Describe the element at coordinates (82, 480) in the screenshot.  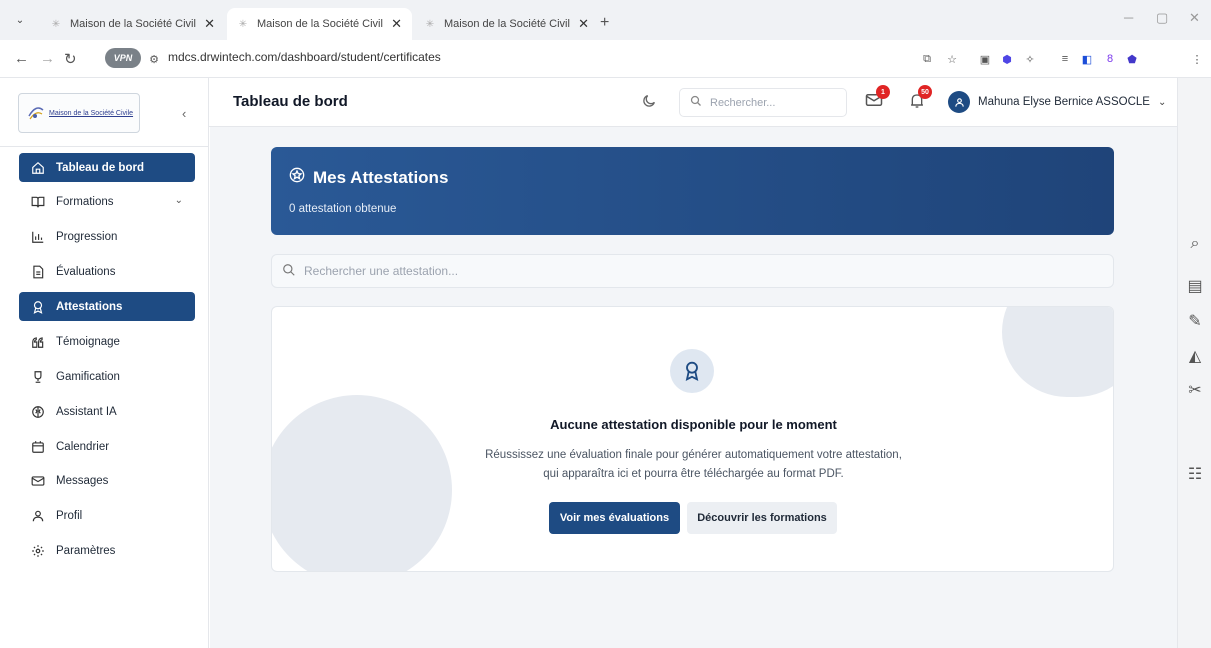
I see `sidebar-item-label: Messages` at that location.